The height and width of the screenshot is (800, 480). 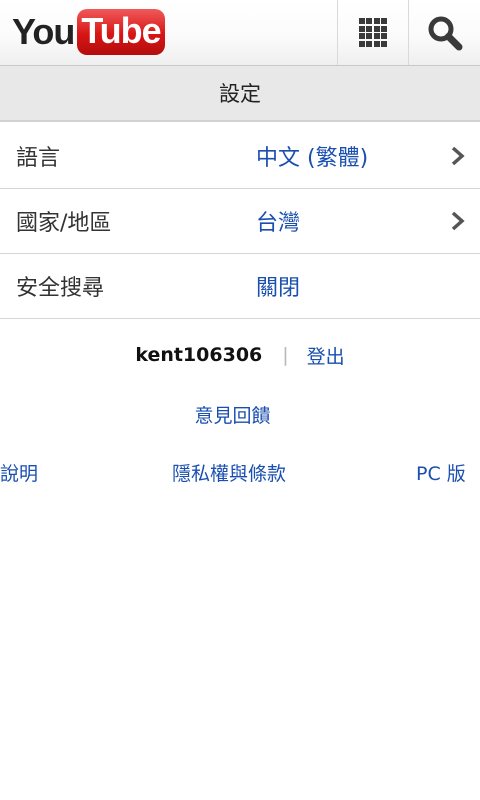 What do you see at coordinates (229, 474) in the screenshot?
I see `privacy-terms-link: 隱私權與條款` at bounding box center [229, 474].